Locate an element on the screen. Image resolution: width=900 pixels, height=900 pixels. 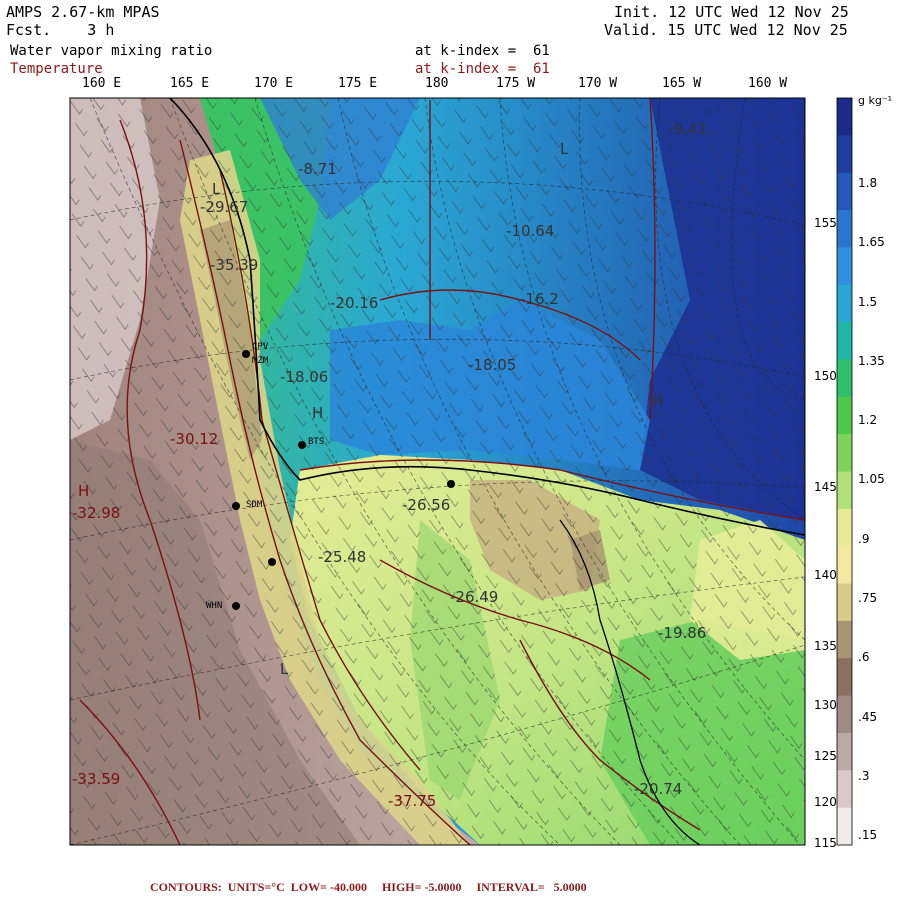
lat-label: 130 is located at coordinates (825, 705).